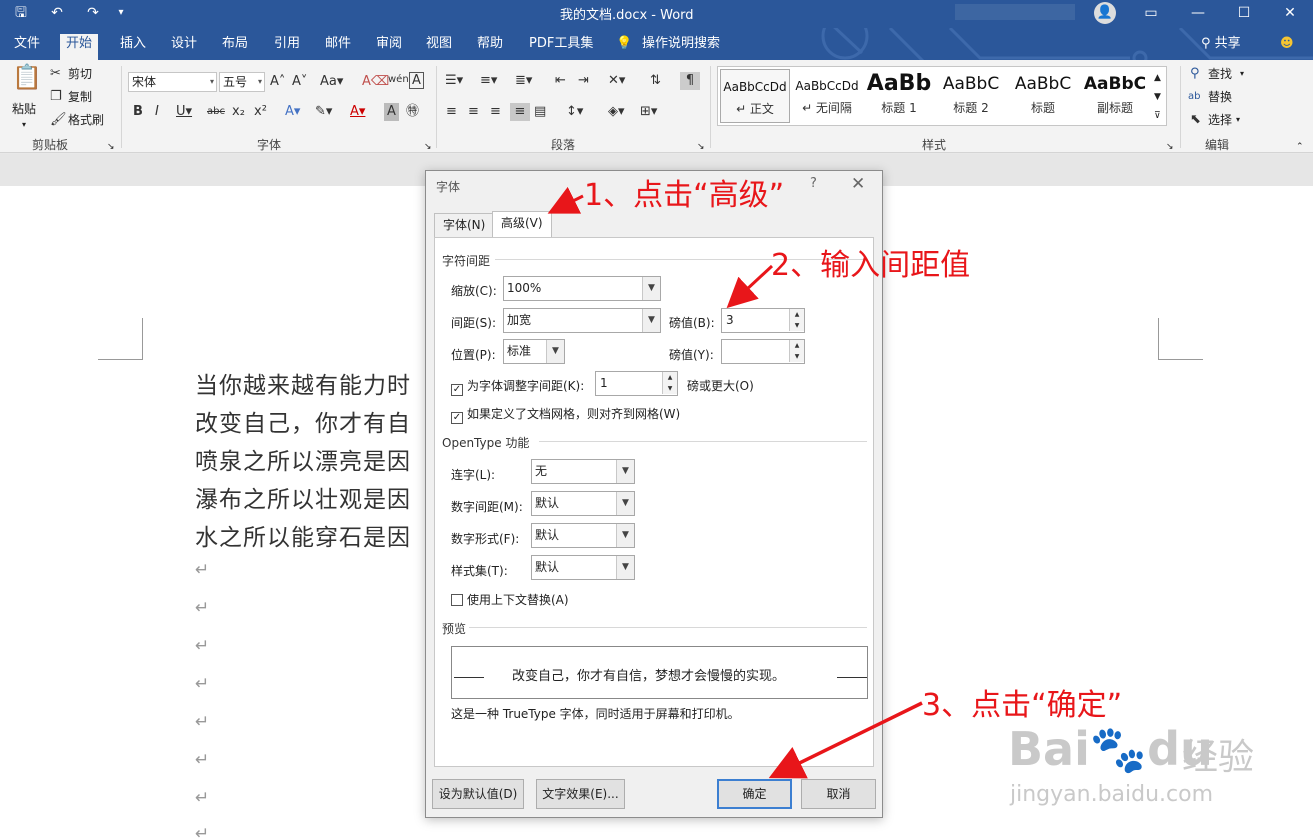 The width and height of the screenshot is (1313, 839). Describe the element at coordinates (648, 112) in the screenshot. I see `borders-icon: ⊞▾` at that location.